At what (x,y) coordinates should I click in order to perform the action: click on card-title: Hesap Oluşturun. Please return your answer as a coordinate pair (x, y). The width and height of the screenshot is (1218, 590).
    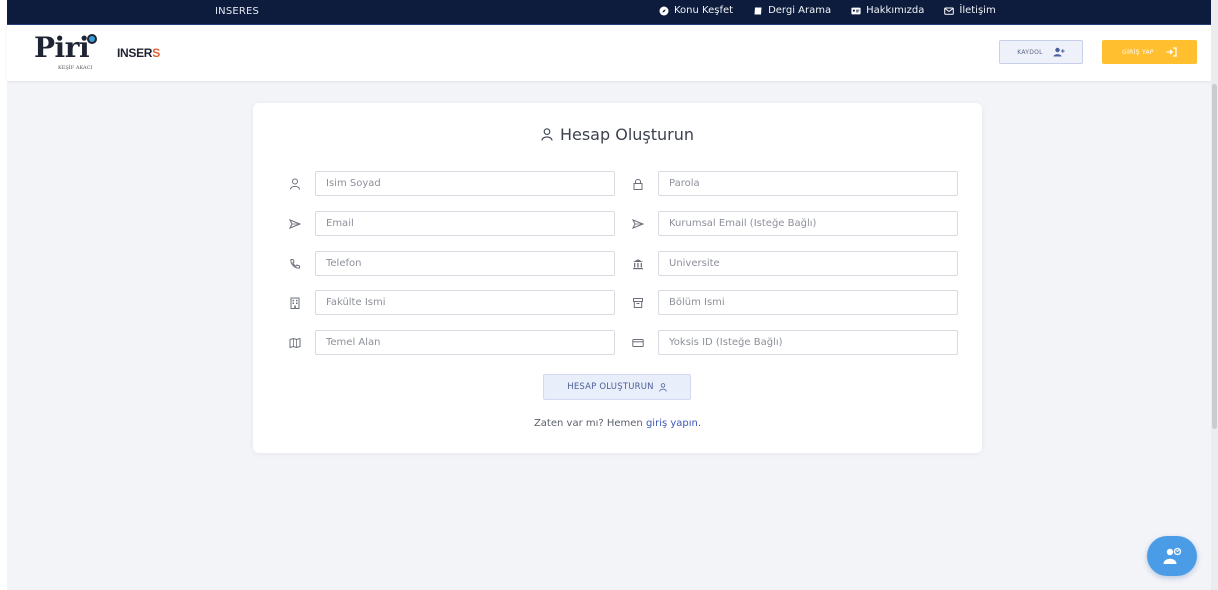
    Looking at the image, I should click on (617, 134).